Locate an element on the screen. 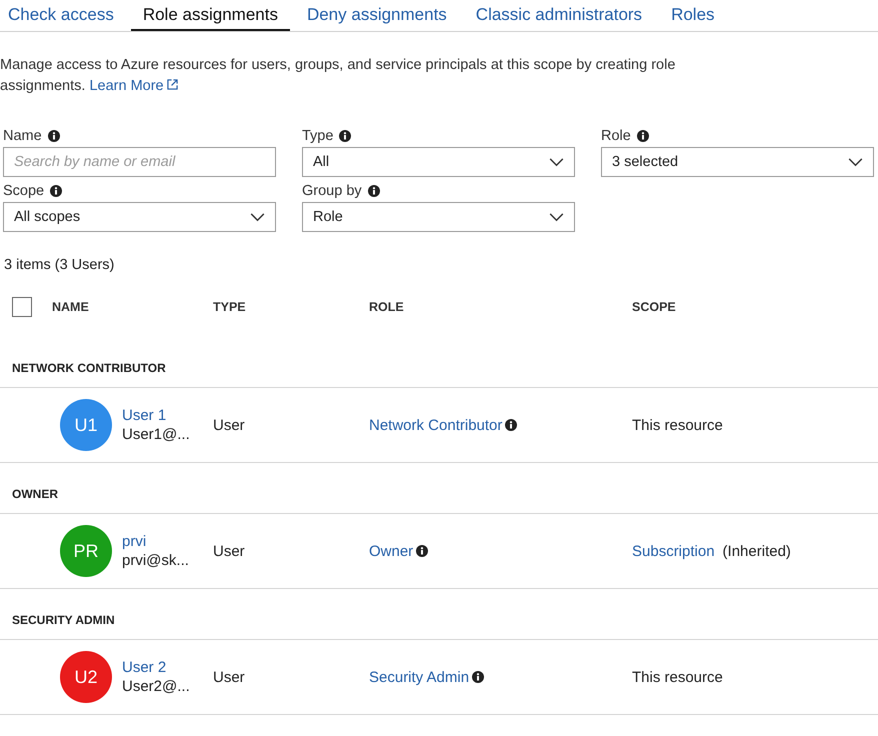 The width and height of the screenshot is (878, 736). field-label: Scope is located at coordinates (23, 191).